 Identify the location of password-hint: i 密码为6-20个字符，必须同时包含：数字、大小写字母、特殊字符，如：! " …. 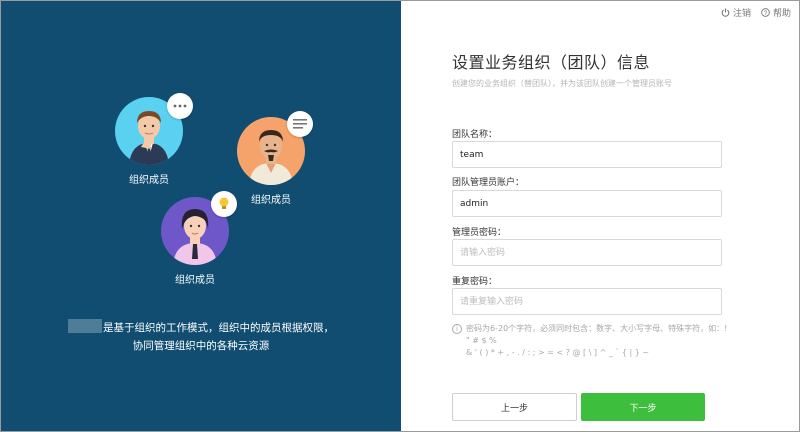
(592, 341).